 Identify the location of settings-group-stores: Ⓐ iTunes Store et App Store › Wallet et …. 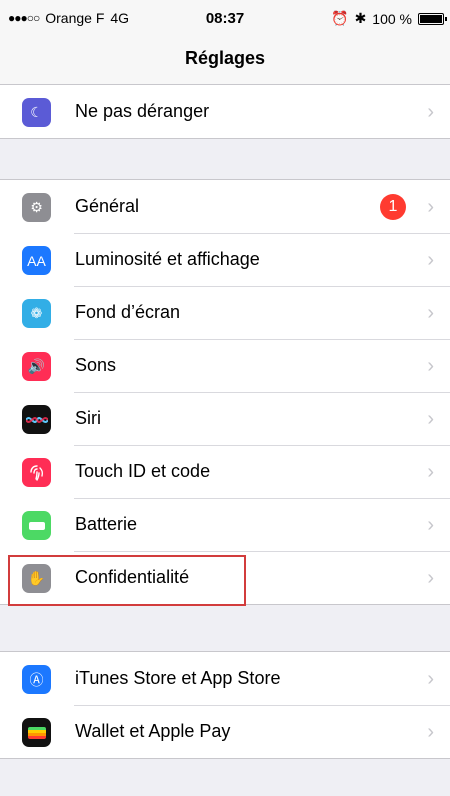
(225, 705).